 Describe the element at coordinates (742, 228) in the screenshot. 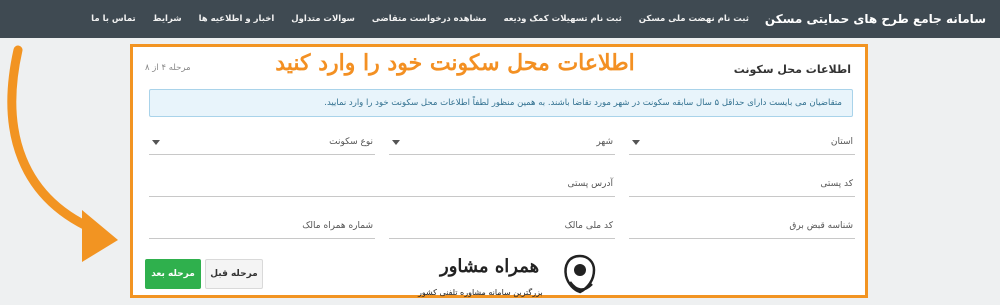

I see `electricity-bill-id-input: شناسه قبض برق` at that location.